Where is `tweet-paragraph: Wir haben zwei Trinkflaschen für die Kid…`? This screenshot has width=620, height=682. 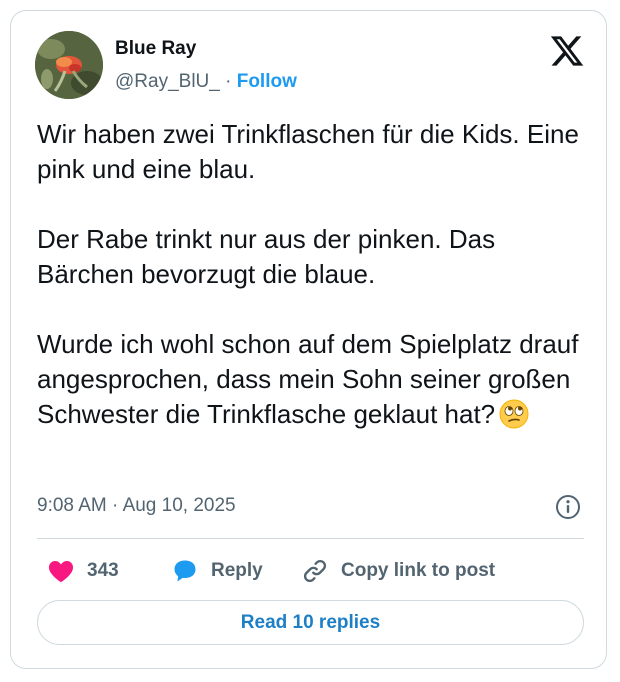
tweet-paragraph: Wir haben zwei Trinkflaschen für die Kid… is located at coordinates (308, 151).